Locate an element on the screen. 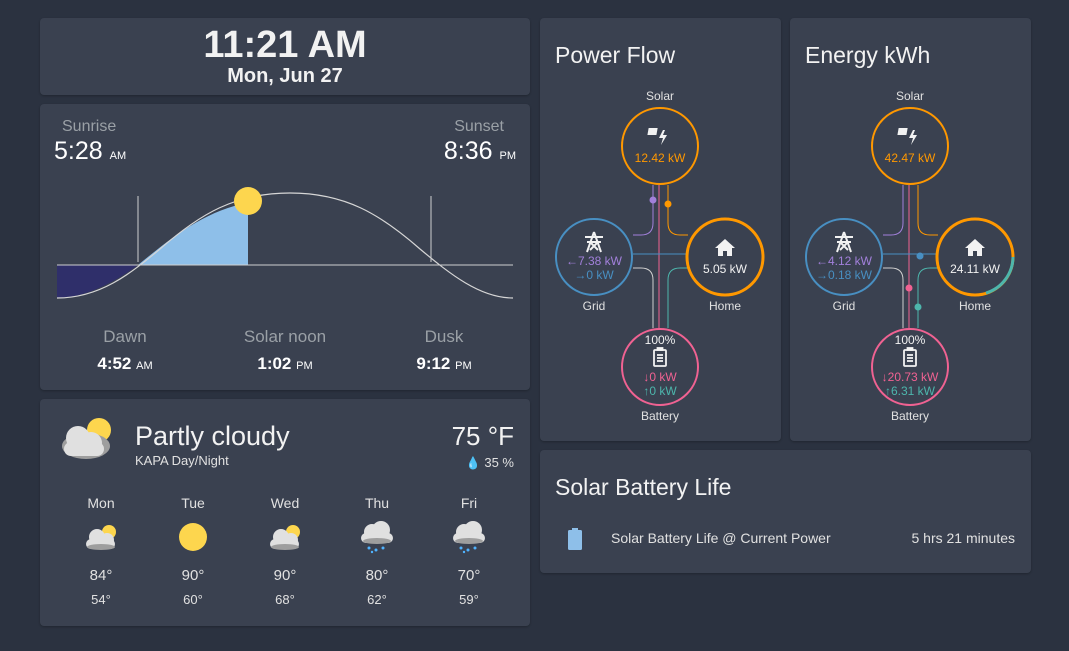 The height and width of the screenshot is (651, 1069). forecast-day-label: Tue is located at coordinates (193, 503).